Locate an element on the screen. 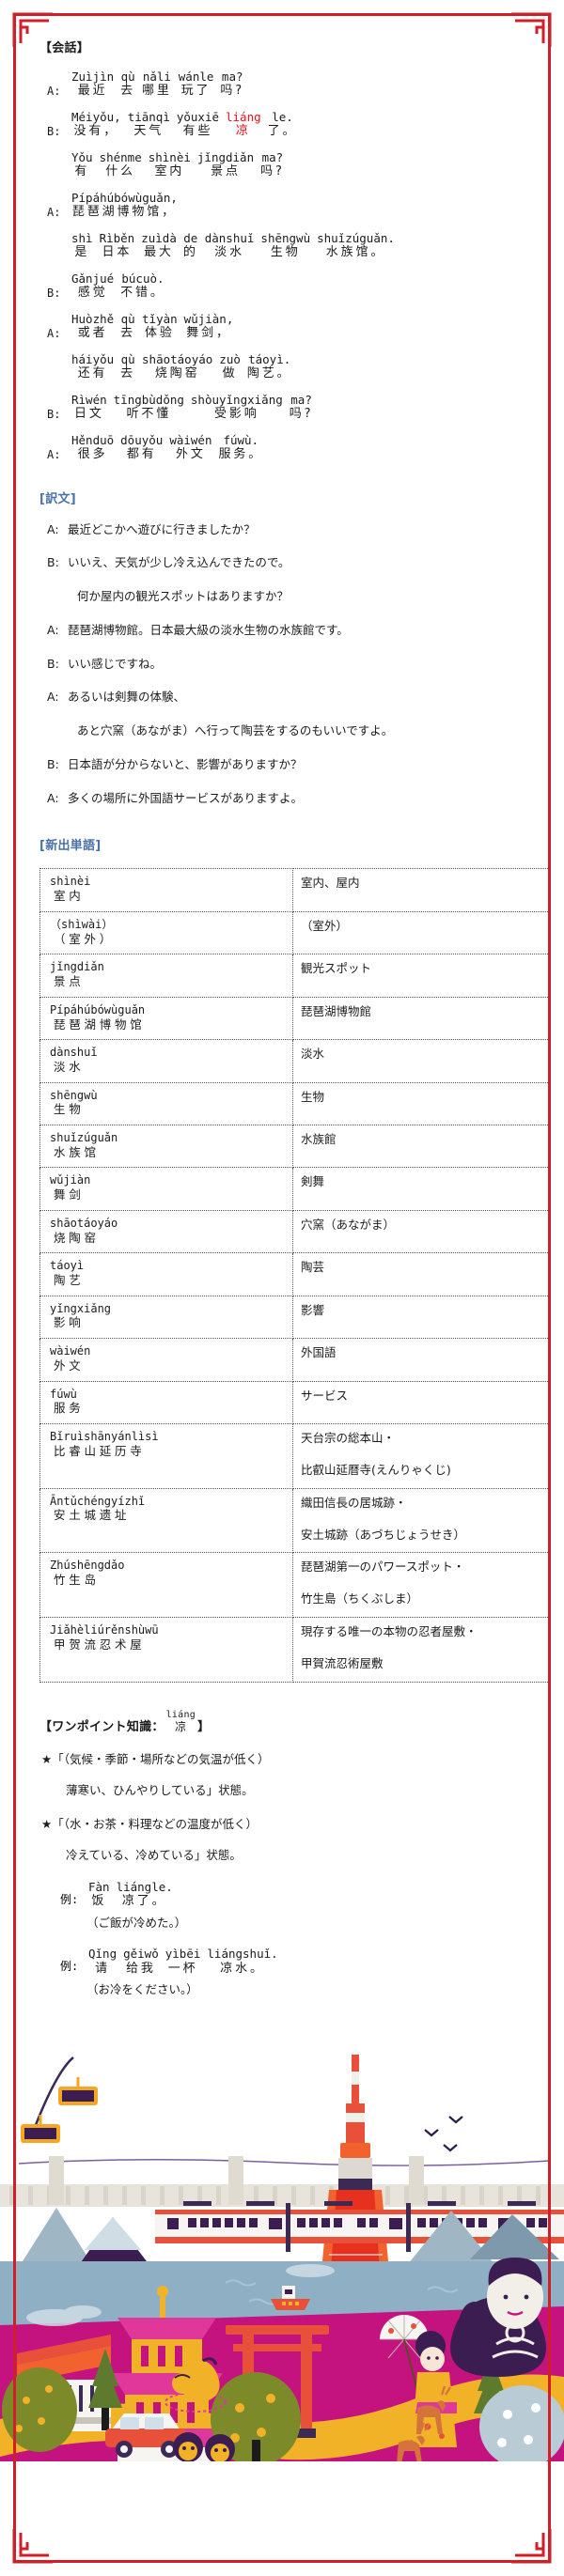  hanzi: 最大 is located at coordinates (159, 252).